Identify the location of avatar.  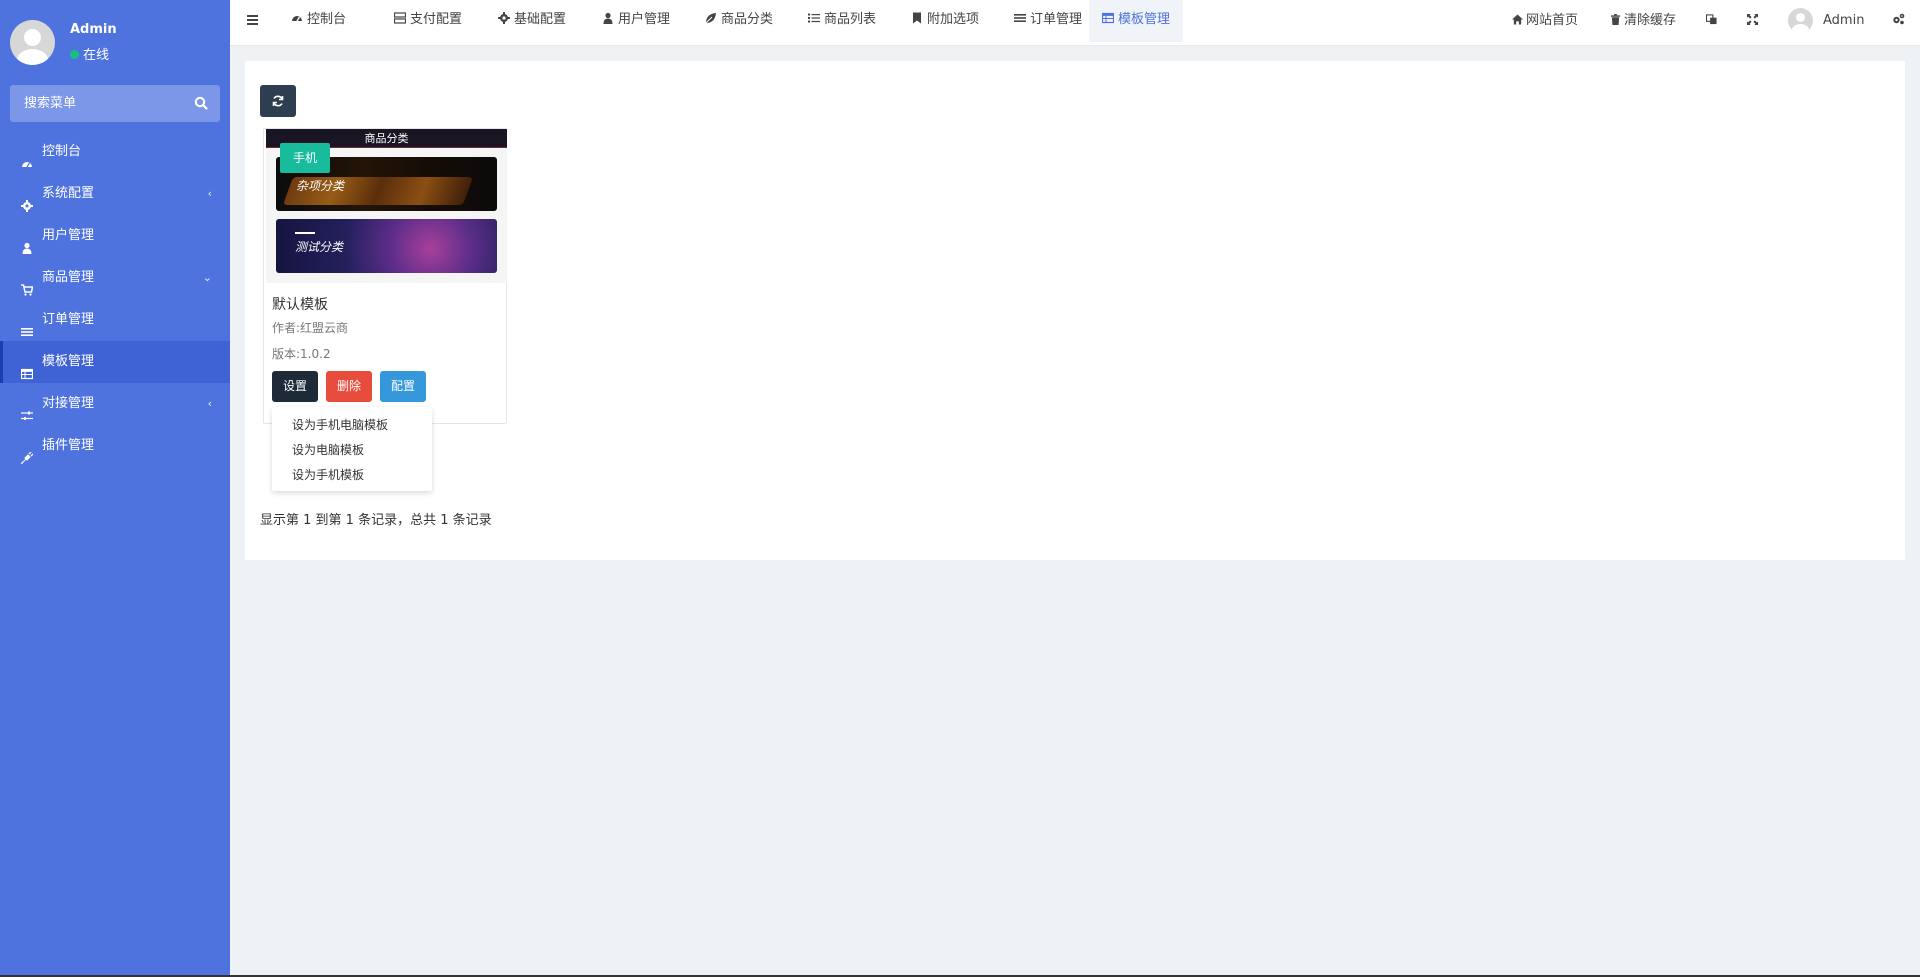
(1800, 20).